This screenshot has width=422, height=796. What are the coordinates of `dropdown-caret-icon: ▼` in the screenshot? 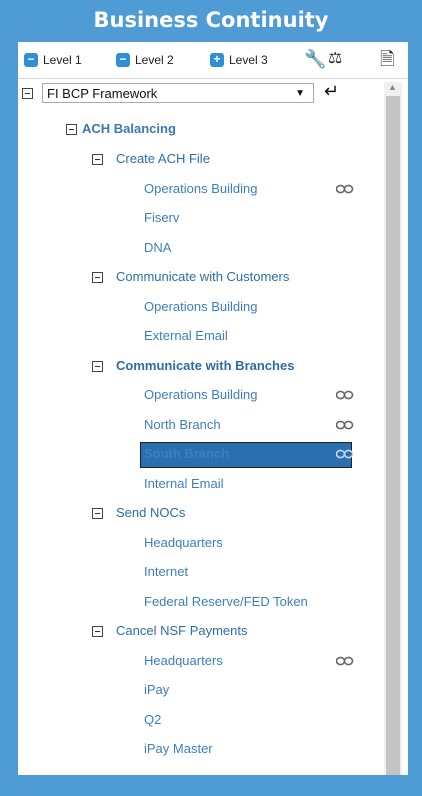 It's located at (300, 93).